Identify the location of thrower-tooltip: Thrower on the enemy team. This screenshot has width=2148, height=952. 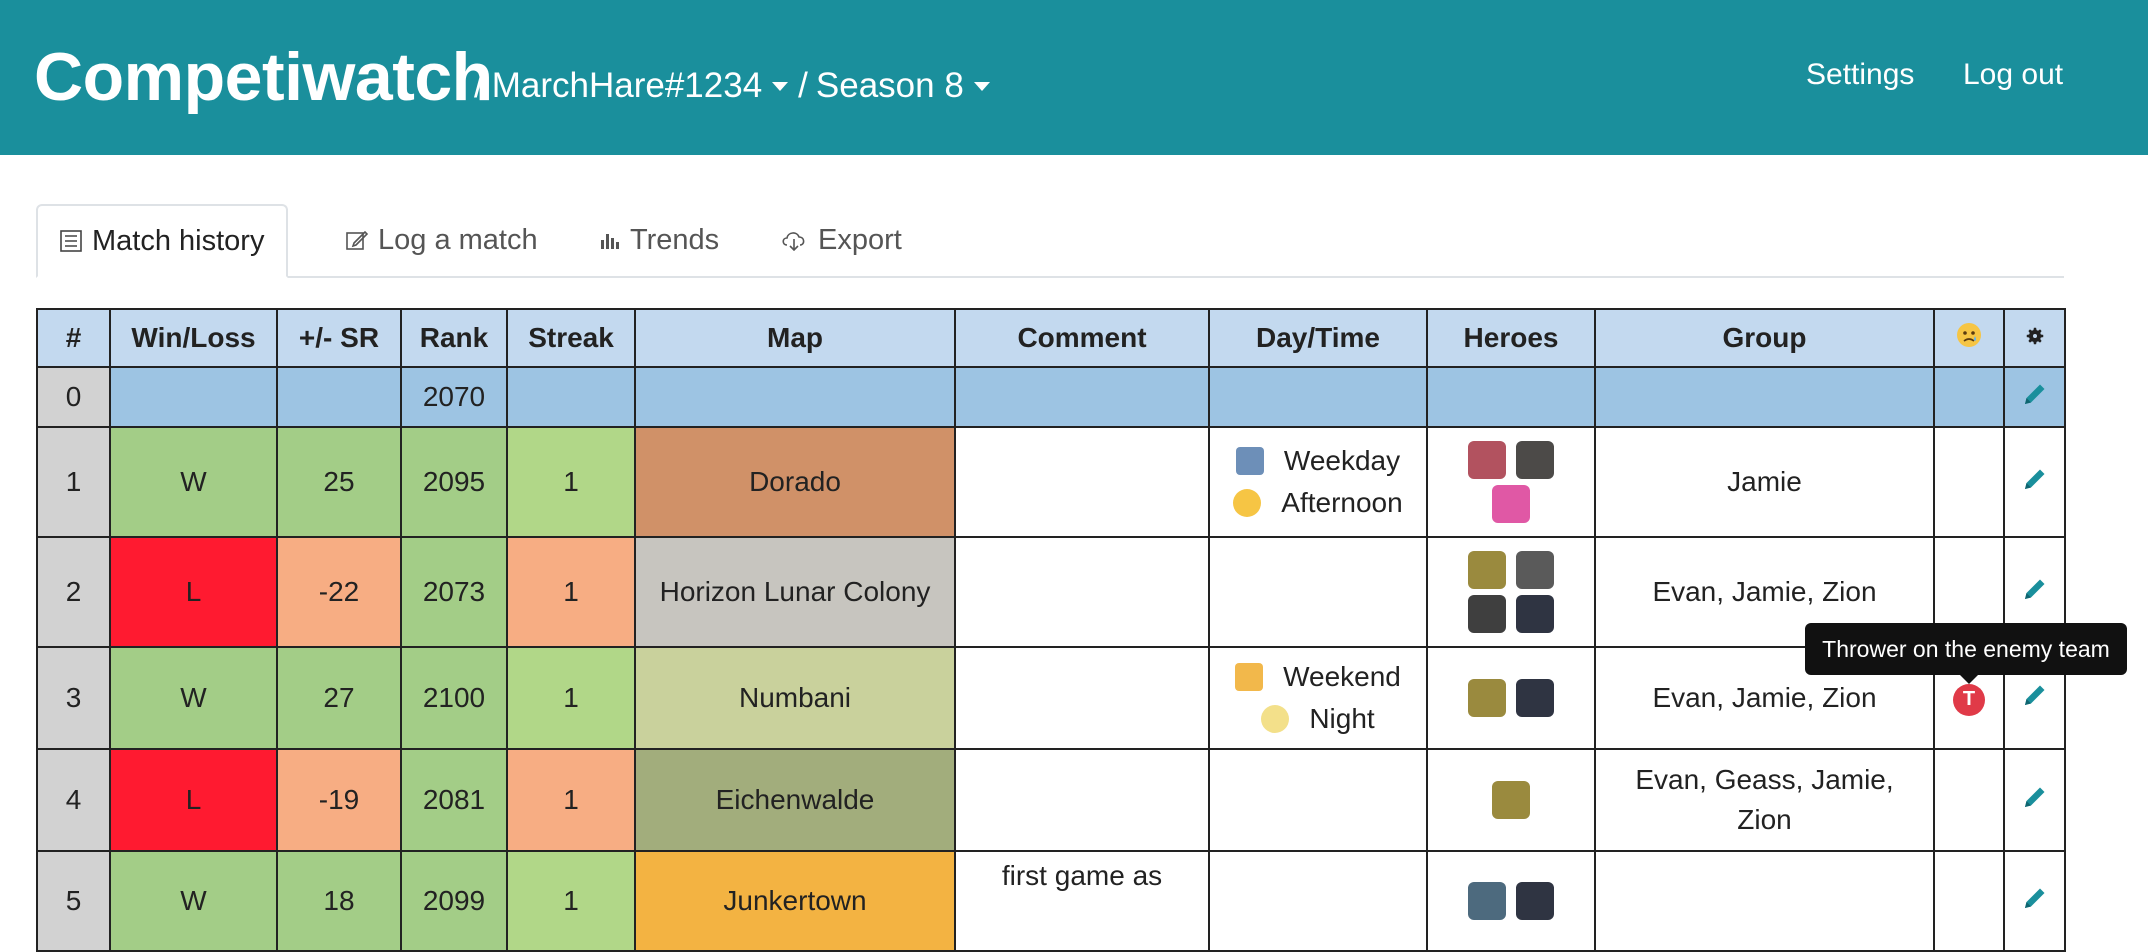
(1966, 653).